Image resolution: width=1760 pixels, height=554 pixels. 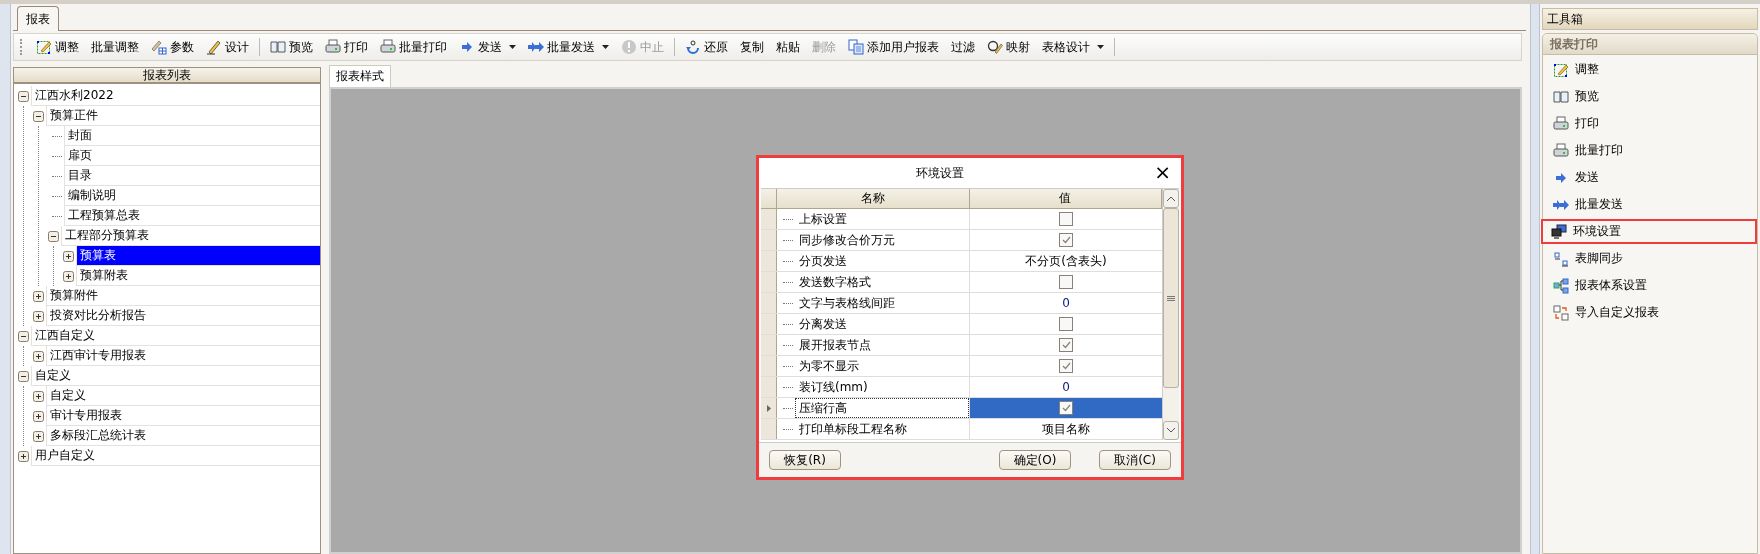 What do you see at coordinates (413, 47) in the screenshot?
I see `toolbar-button: 批量打印` at bounding box center [413, 47].